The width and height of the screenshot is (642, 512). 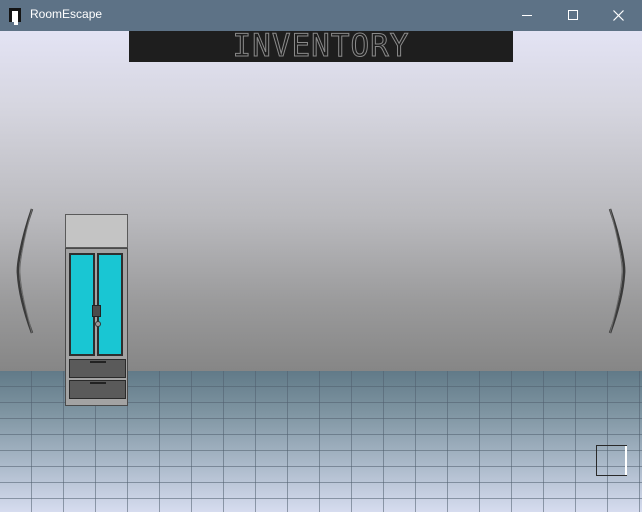 I want to click on minimize-button, so click(x=527, y=15).